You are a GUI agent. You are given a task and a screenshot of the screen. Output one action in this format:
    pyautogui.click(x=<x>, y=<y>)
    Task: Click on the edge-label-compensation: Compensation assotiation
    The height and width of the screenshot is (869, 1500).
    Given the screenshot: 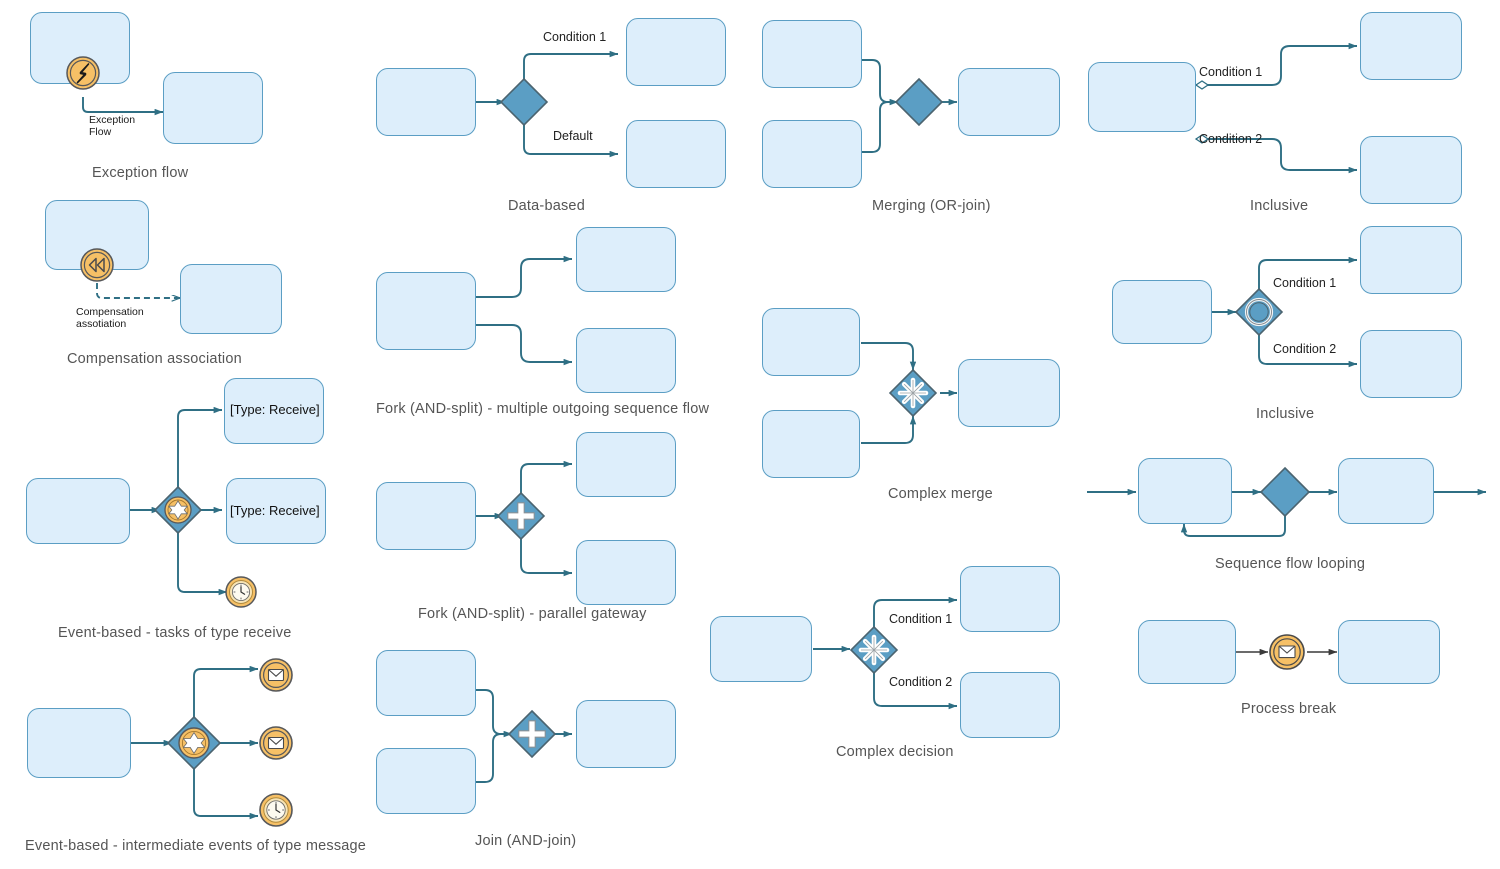 What is the action you would take?
    pyautogui.click(x=110, y=318)
    